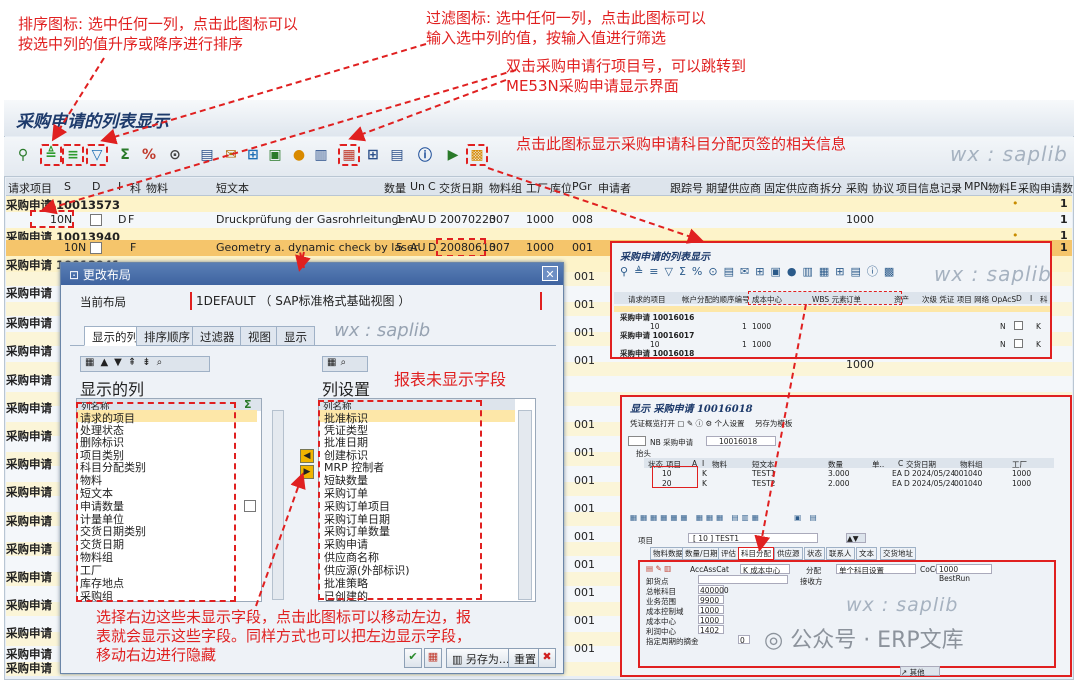  Describe the element at coordinates (259, 336) in the screenshot. I see `tab-view: 视图` at that location.